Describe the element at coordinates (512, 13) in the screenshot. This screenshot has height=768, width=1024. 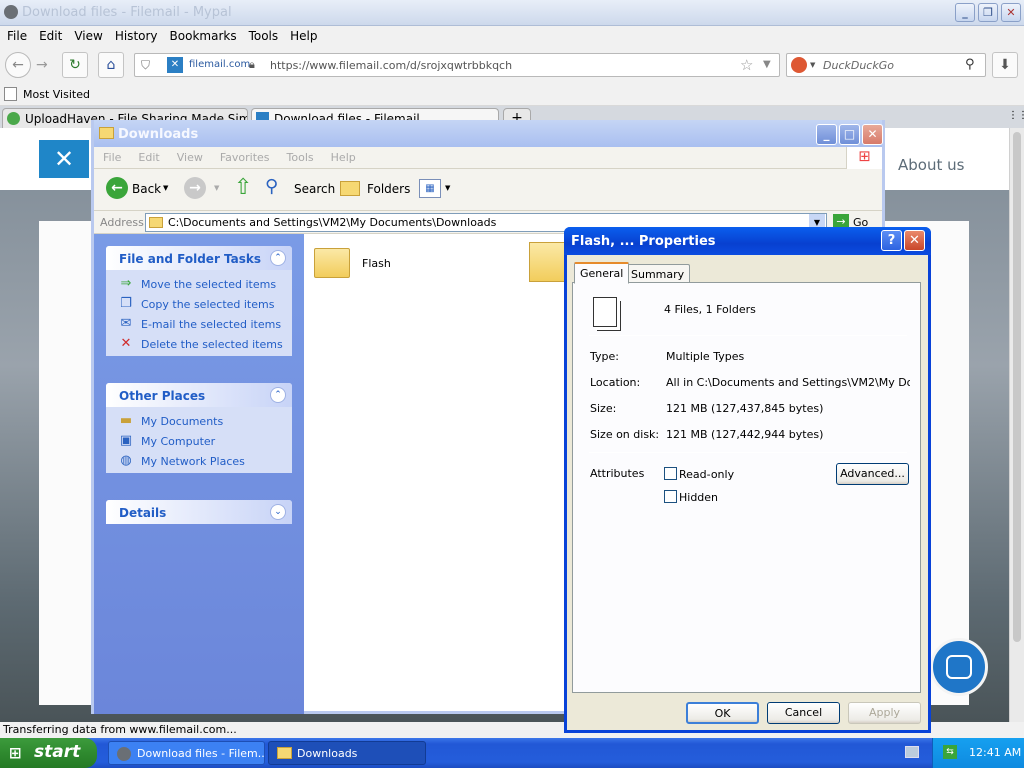
I see `browser-title-bar: Download files - Filemail - Mypal _ ❐ ✕` at that location.